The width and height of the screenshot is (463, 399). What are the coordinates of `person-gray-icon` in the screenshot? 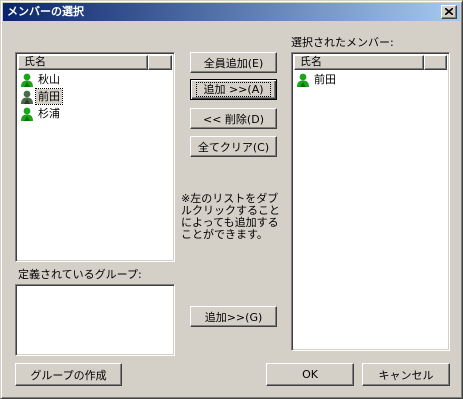 It's located at (27, 97).